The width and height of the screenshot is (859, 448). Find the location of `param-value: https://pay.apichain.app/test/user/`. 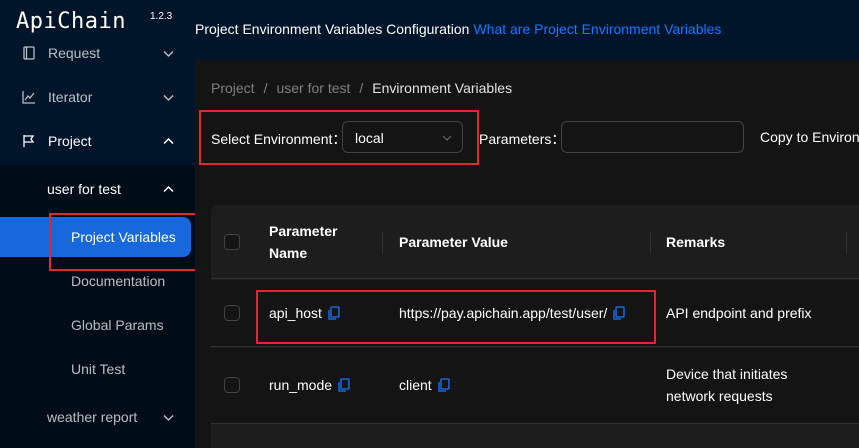

param-value: https://pay.apichain.app/test/user/ is located at coordinates (503, 313).